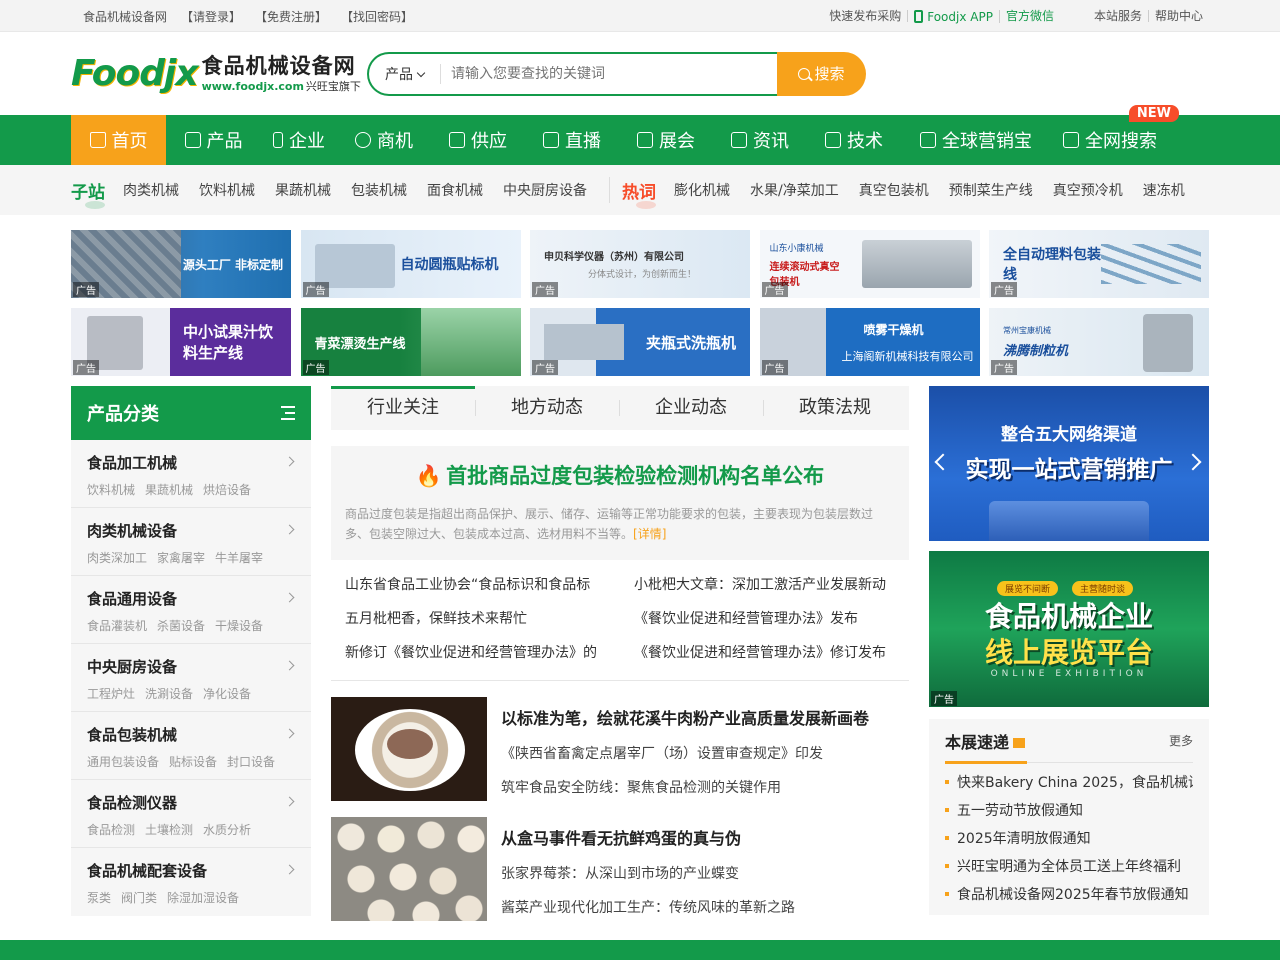 This screenshot has height=960, width=1280. Describe the element at coordinates (478, 140) in the screenshot. I see `nav-supply: 供应` at that location.